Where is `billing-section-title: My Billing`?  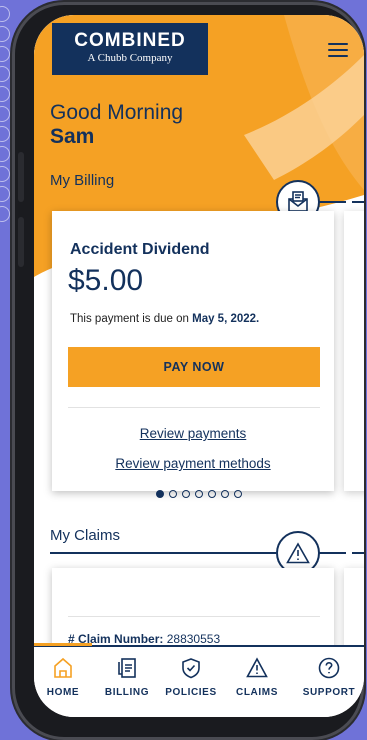
billing-section-title: My Billing is located at coordinates (82, 180).